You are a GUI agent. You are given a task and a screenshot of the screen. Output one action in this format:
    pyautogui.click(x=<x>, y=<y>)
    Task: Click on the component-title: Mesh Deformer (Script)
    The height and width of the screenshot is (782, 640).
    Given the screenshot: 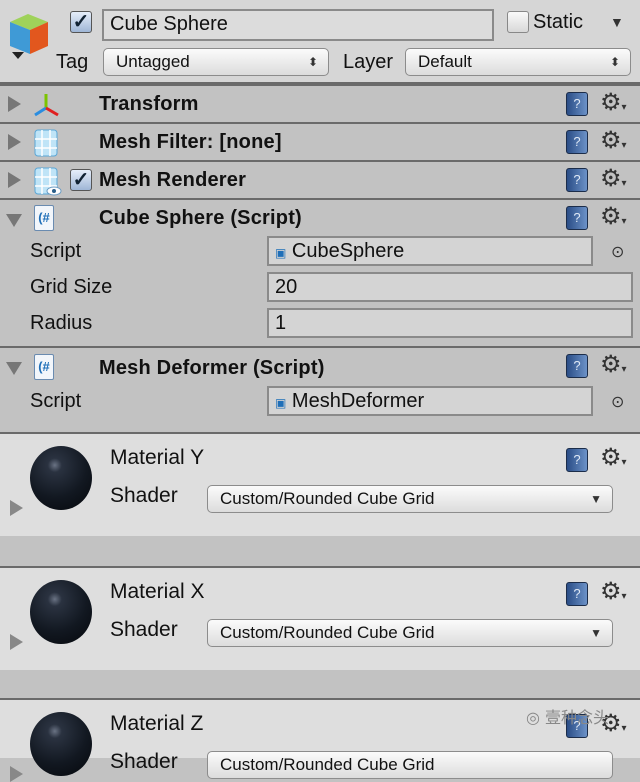 What is the action you would take?
    pyautogui.click(x=212, y=368)
    